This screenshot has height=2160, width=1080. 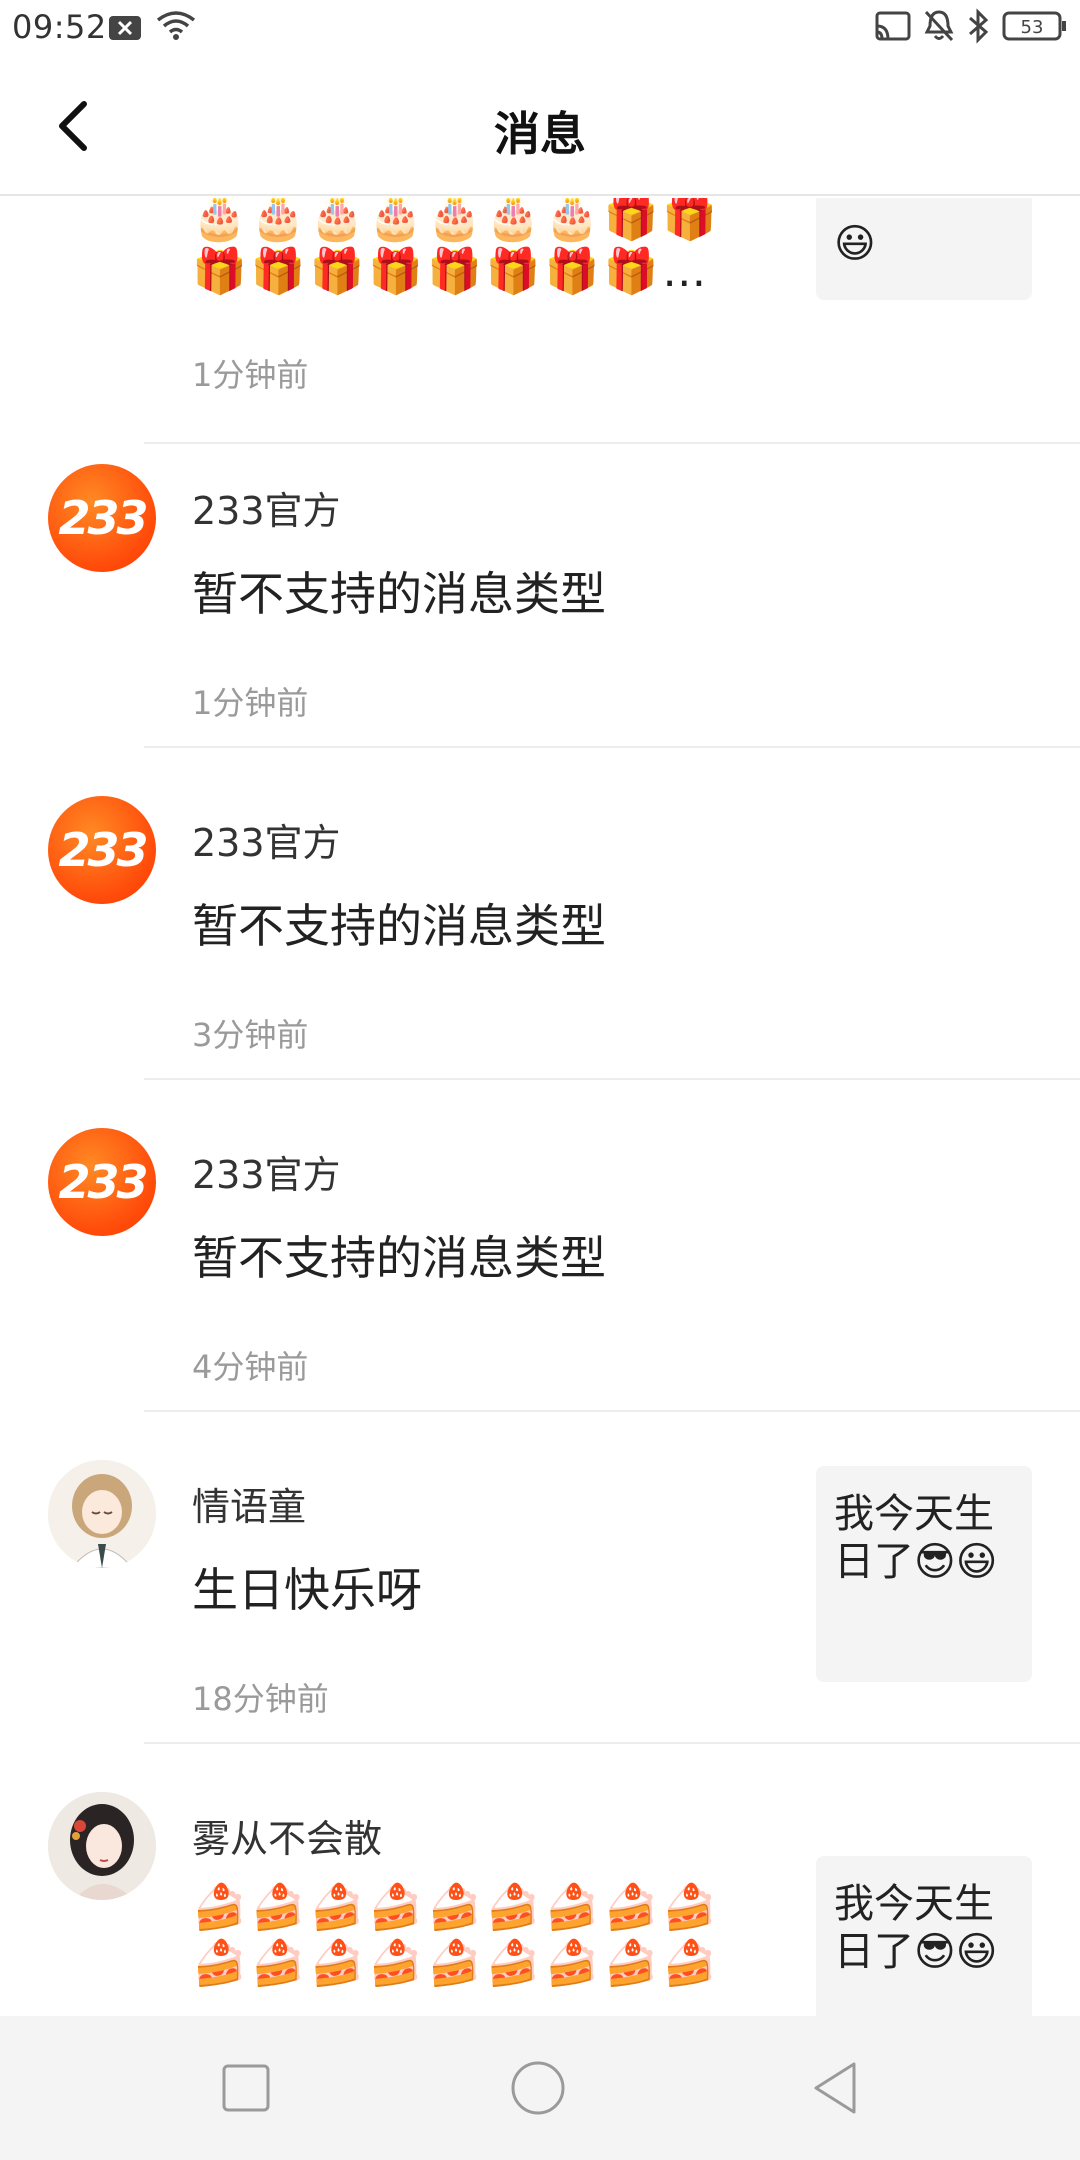 I want to click on bluetooth-icon, so click(x=978, y=28).